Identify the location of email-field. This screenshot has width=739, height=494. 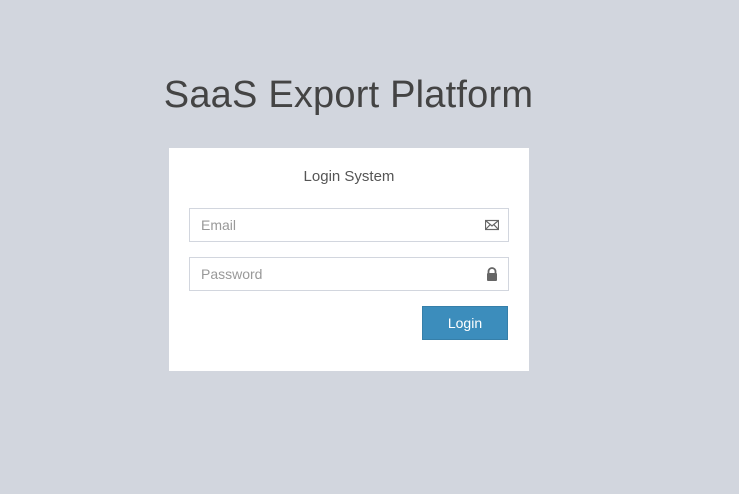
(349, 225).